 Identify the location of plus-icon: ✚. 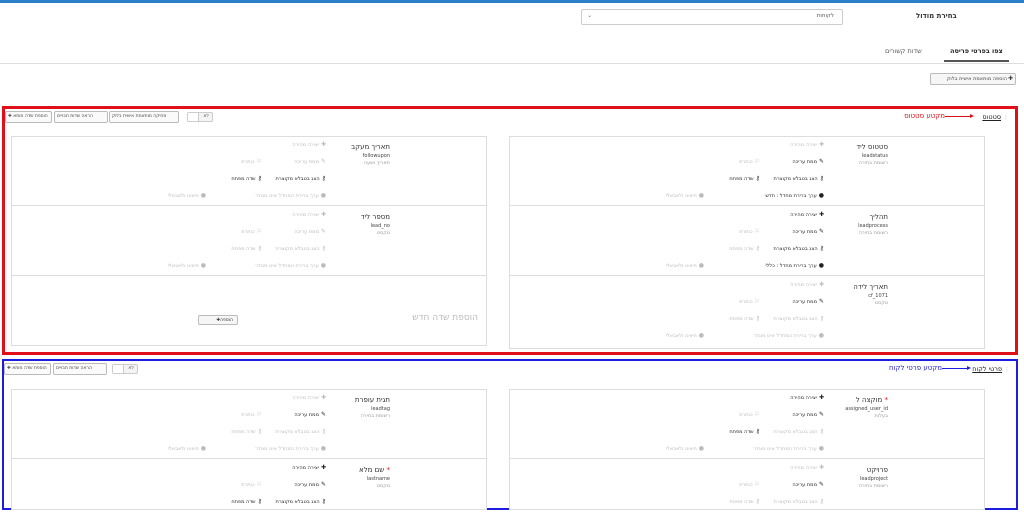
(323, 397).